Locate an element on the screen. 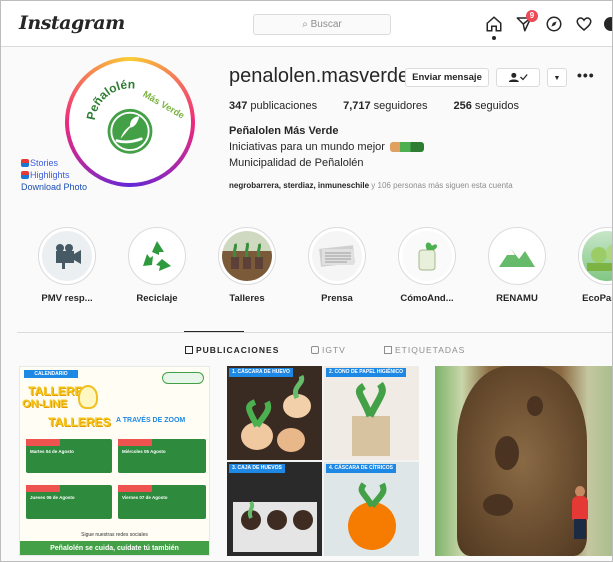 The width and height of the screenshot is (613, 562). logo-text-green: Más Verde is located at coordinates (163, 105).